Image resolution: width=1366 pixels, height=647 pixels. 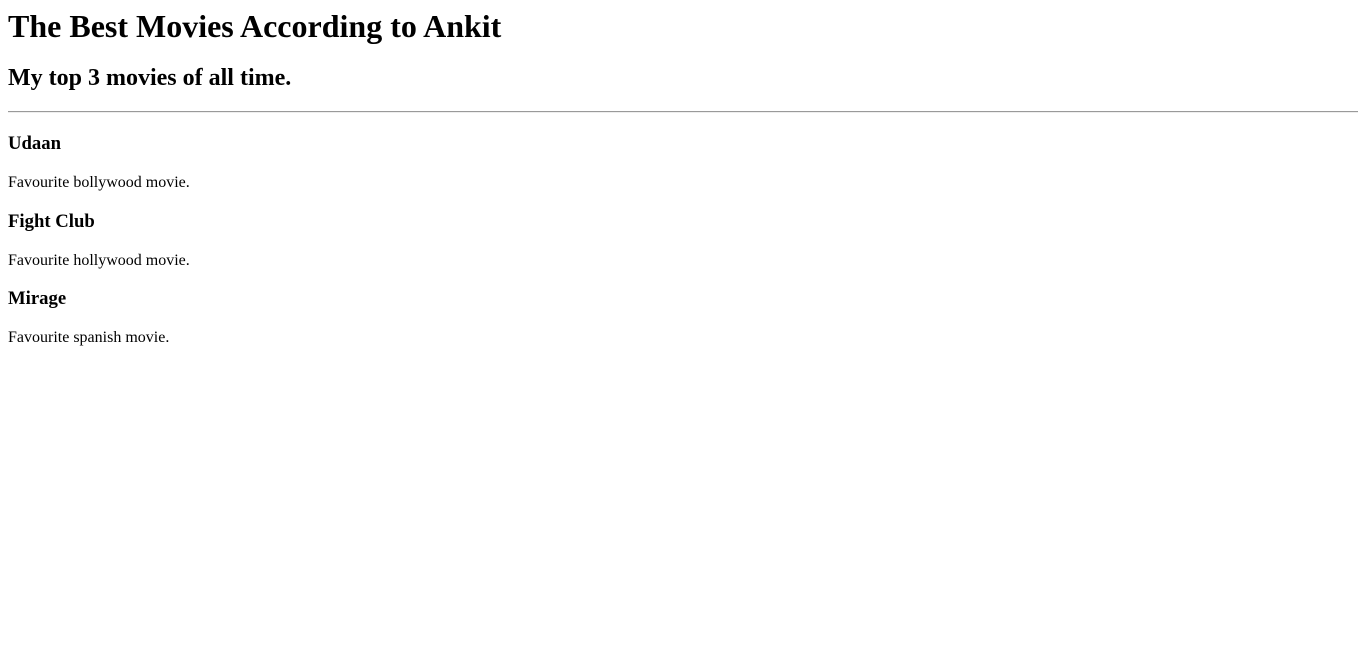 I want to click on page-subtitle: My top 3 movies of all time., so click(x=150, y=78).